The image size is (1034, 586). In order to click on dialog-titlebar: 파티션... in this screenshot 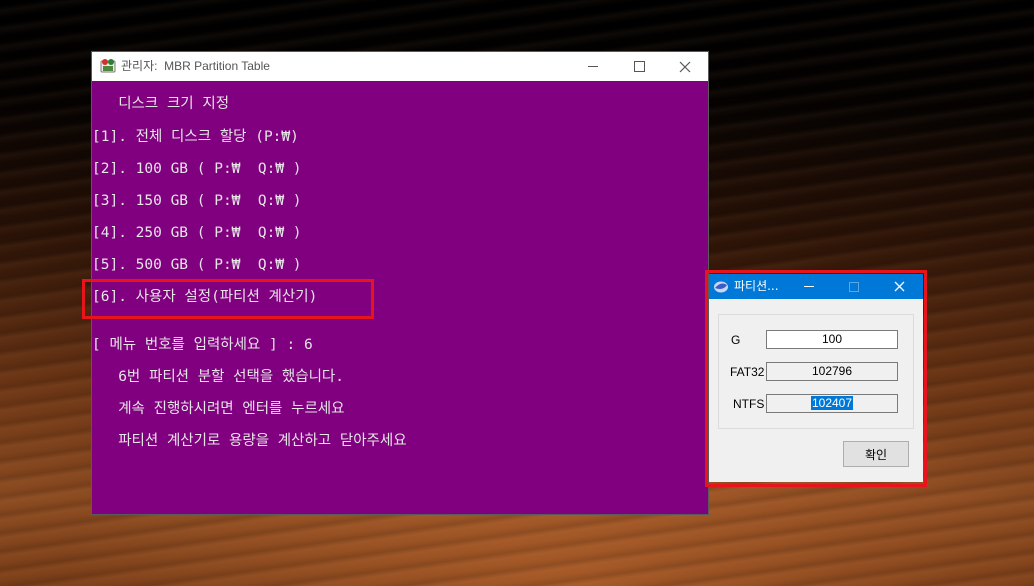, I will do `click(816, 286)`.